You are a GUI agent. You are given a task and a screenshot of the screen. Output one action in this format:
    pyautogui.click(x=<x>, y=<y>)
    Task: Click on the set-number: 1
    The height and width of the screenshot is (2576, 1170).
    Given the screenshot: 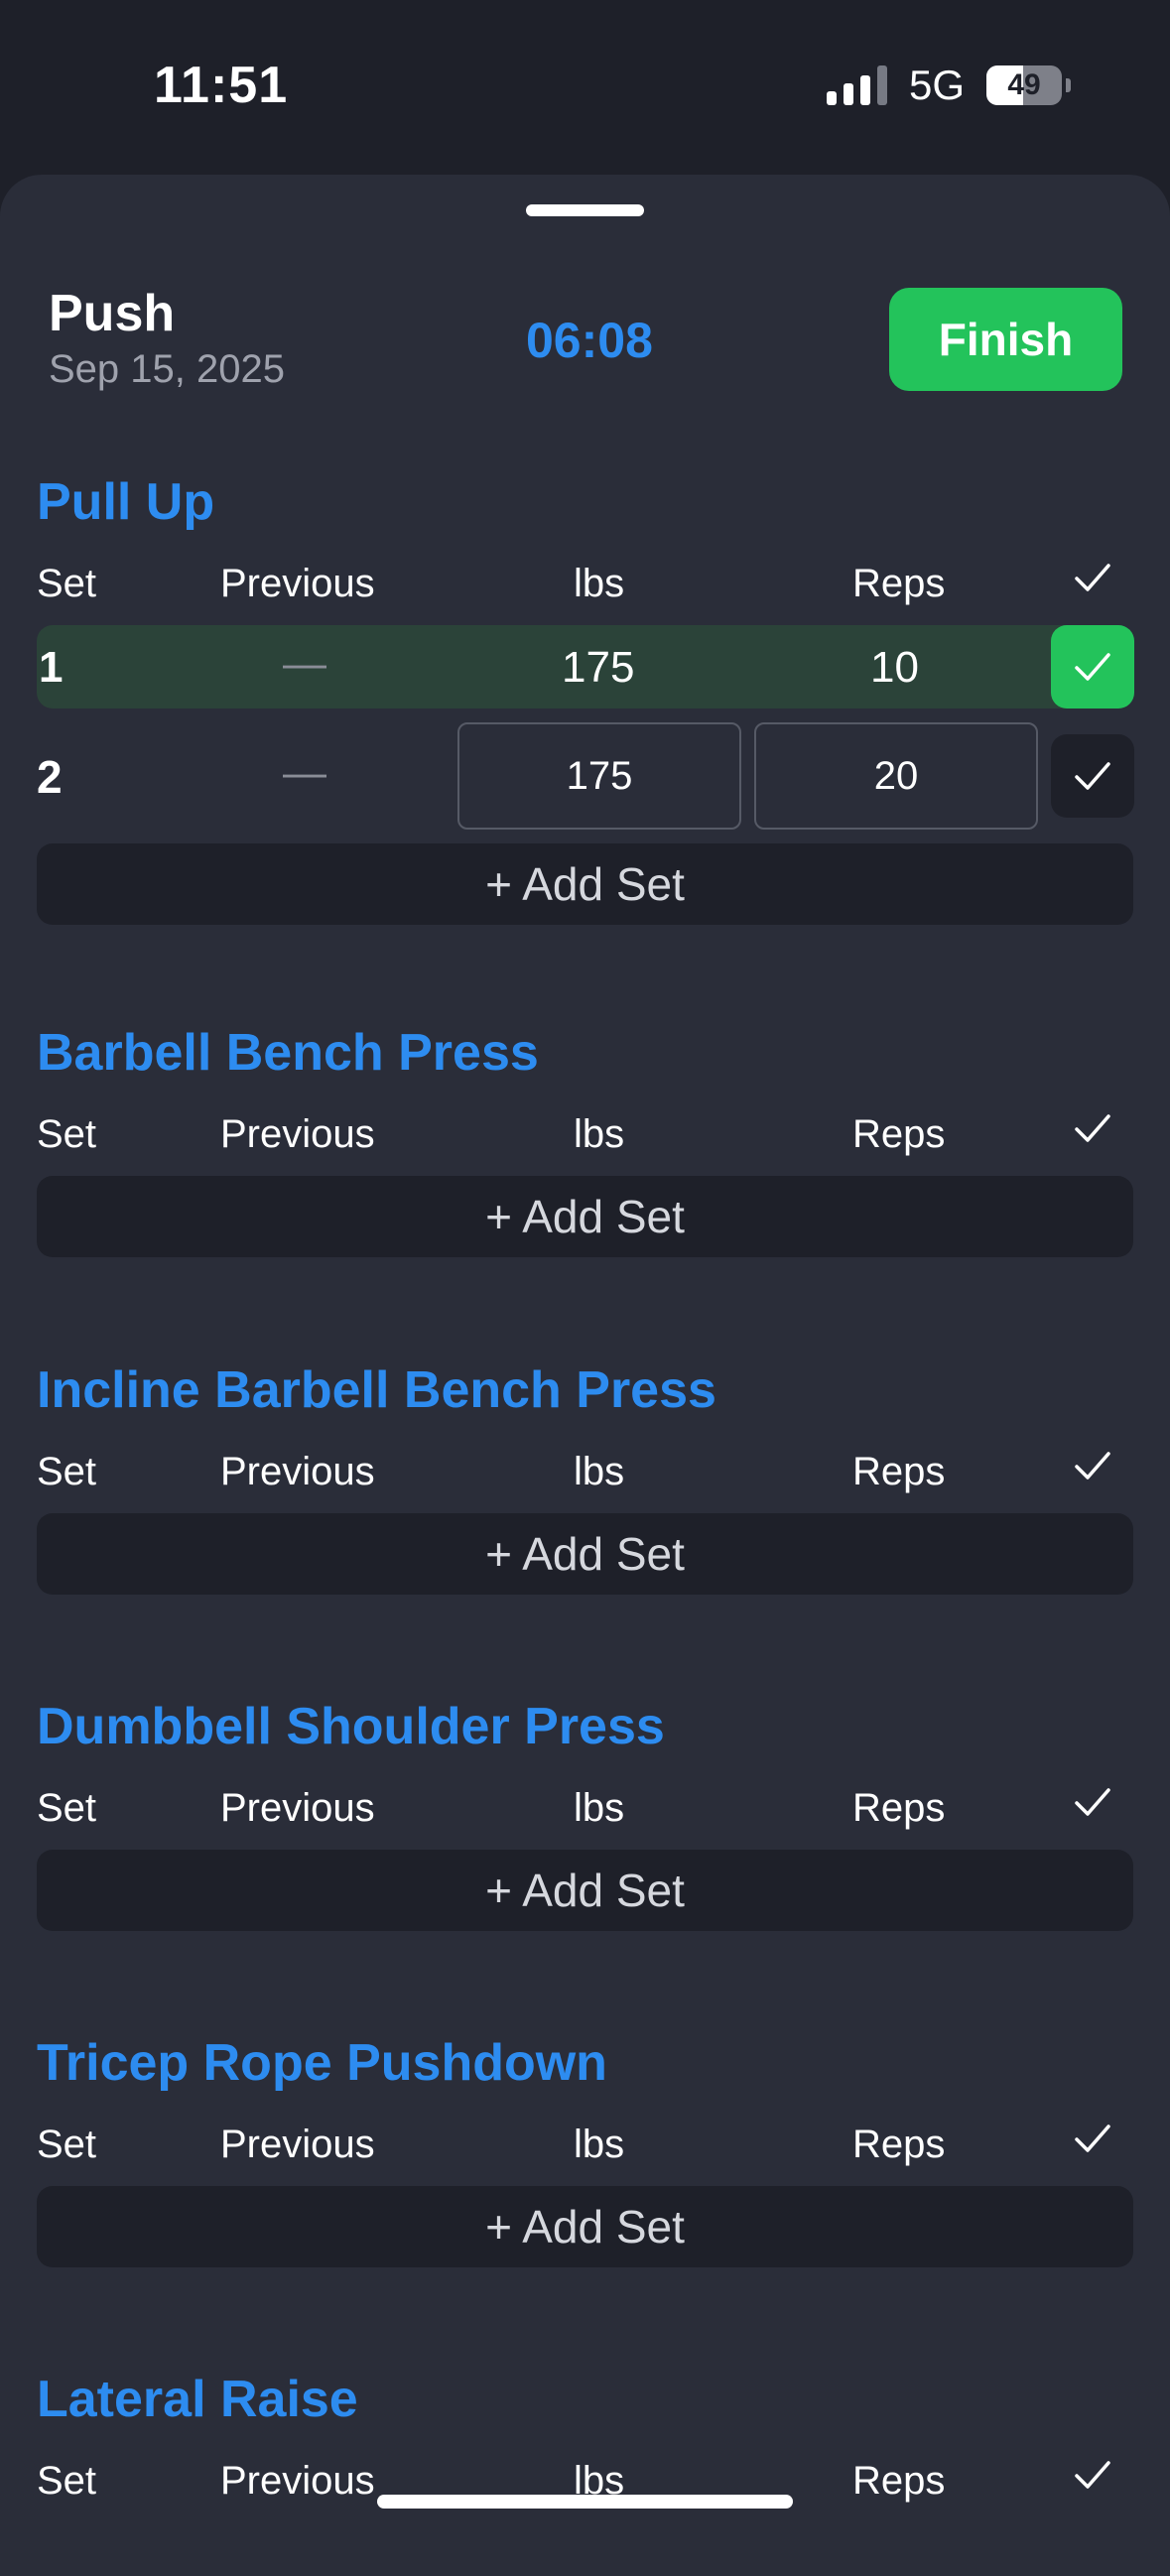 What is the action you would take?
    pyautogui.click(x=51, y=667)
    